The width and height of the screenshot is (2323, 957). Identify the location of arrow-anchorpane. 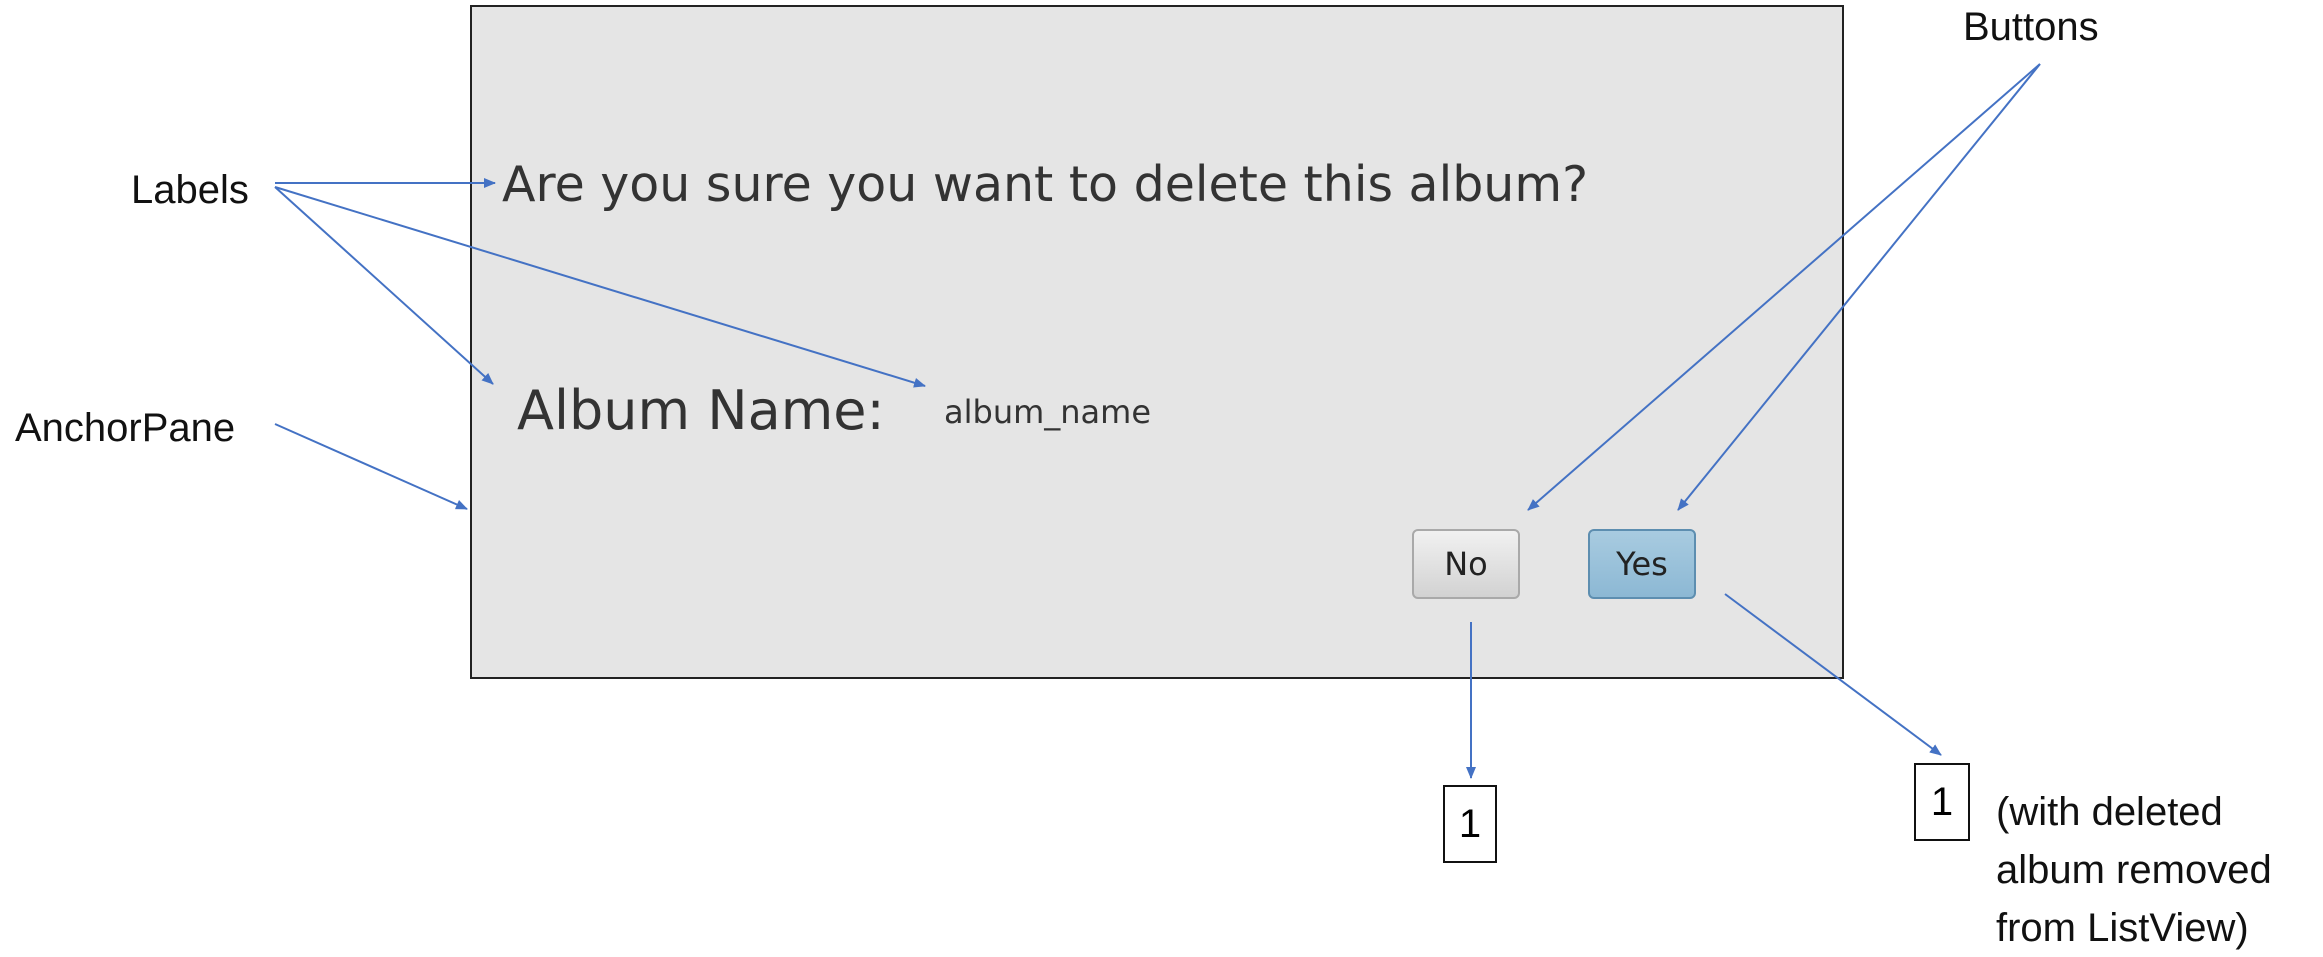
(371, 466).